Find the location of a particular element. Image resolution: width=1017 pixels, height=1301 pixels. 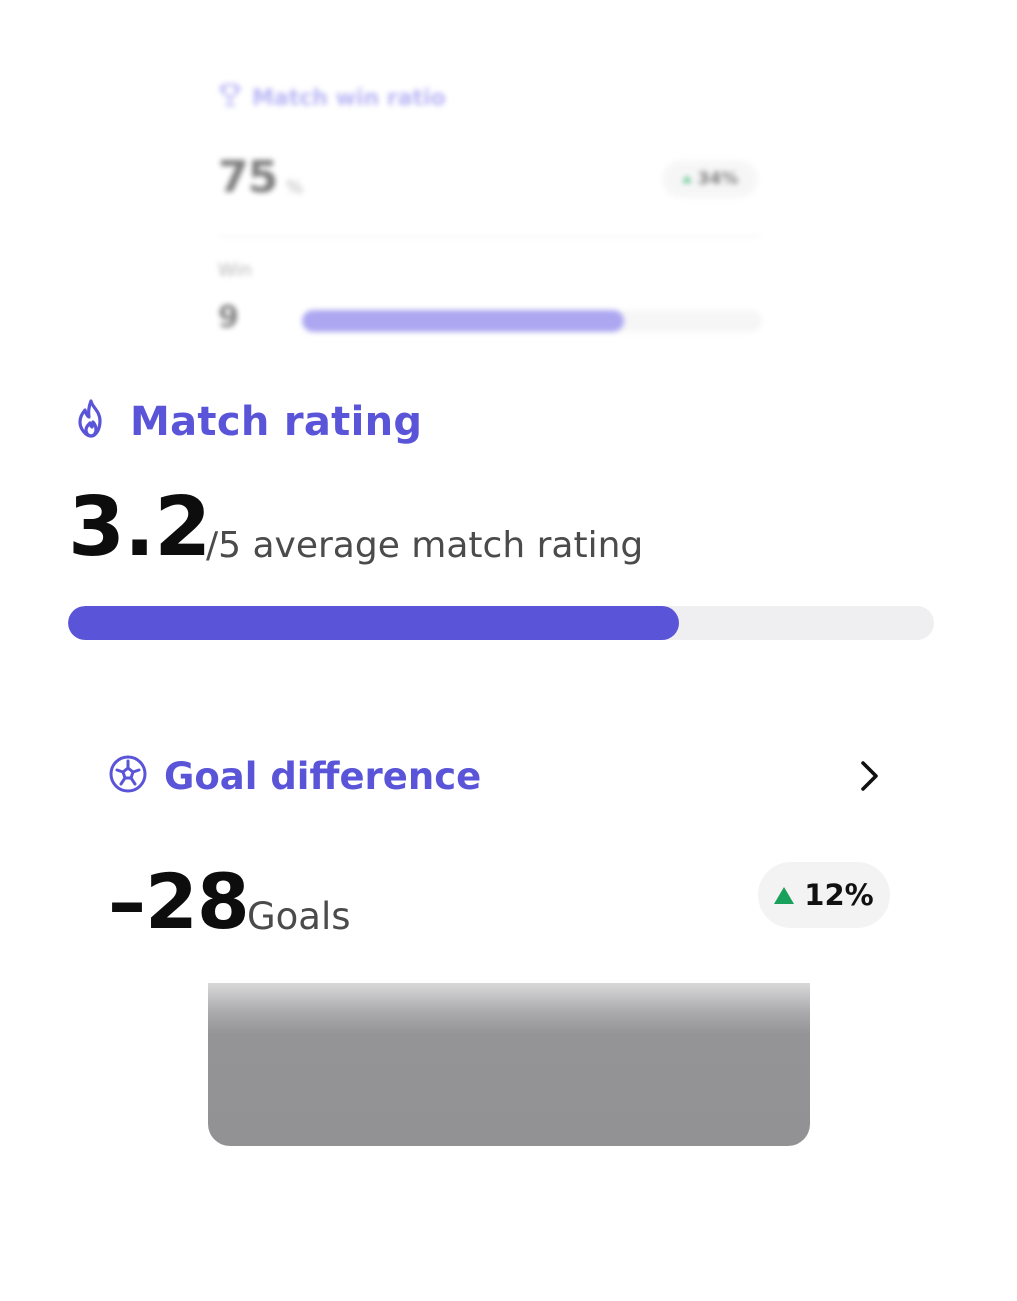

goal-difference-header: Goal difference is located at coordinates (294, 776).